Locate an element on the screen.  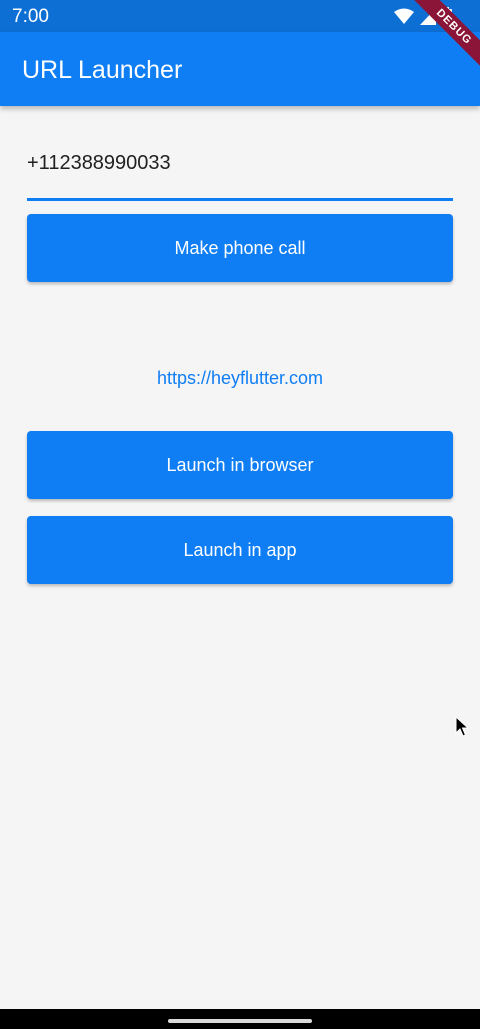
home-gesture-handle is located at coordinates (240, 1021).